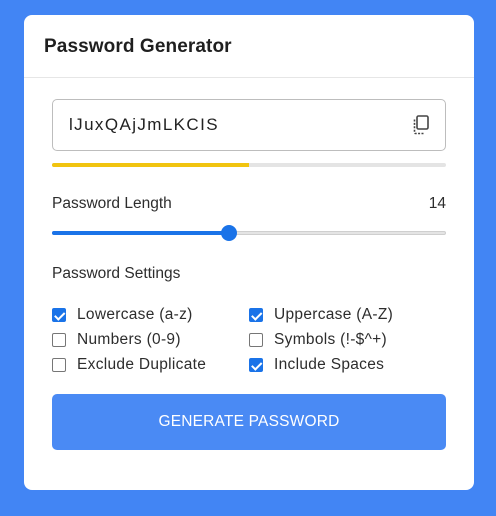 The width and height of the screenshot is (496, 516). I want to click on setting-option-label: Numbers (0-9), so click(129, 339).